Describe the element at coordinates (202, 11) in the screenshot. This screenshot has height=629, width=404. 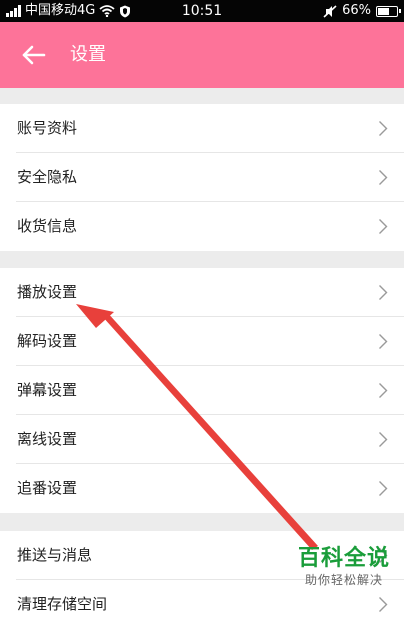
I see `status-bar: 中国移动4G 10:51 66%` at that location.